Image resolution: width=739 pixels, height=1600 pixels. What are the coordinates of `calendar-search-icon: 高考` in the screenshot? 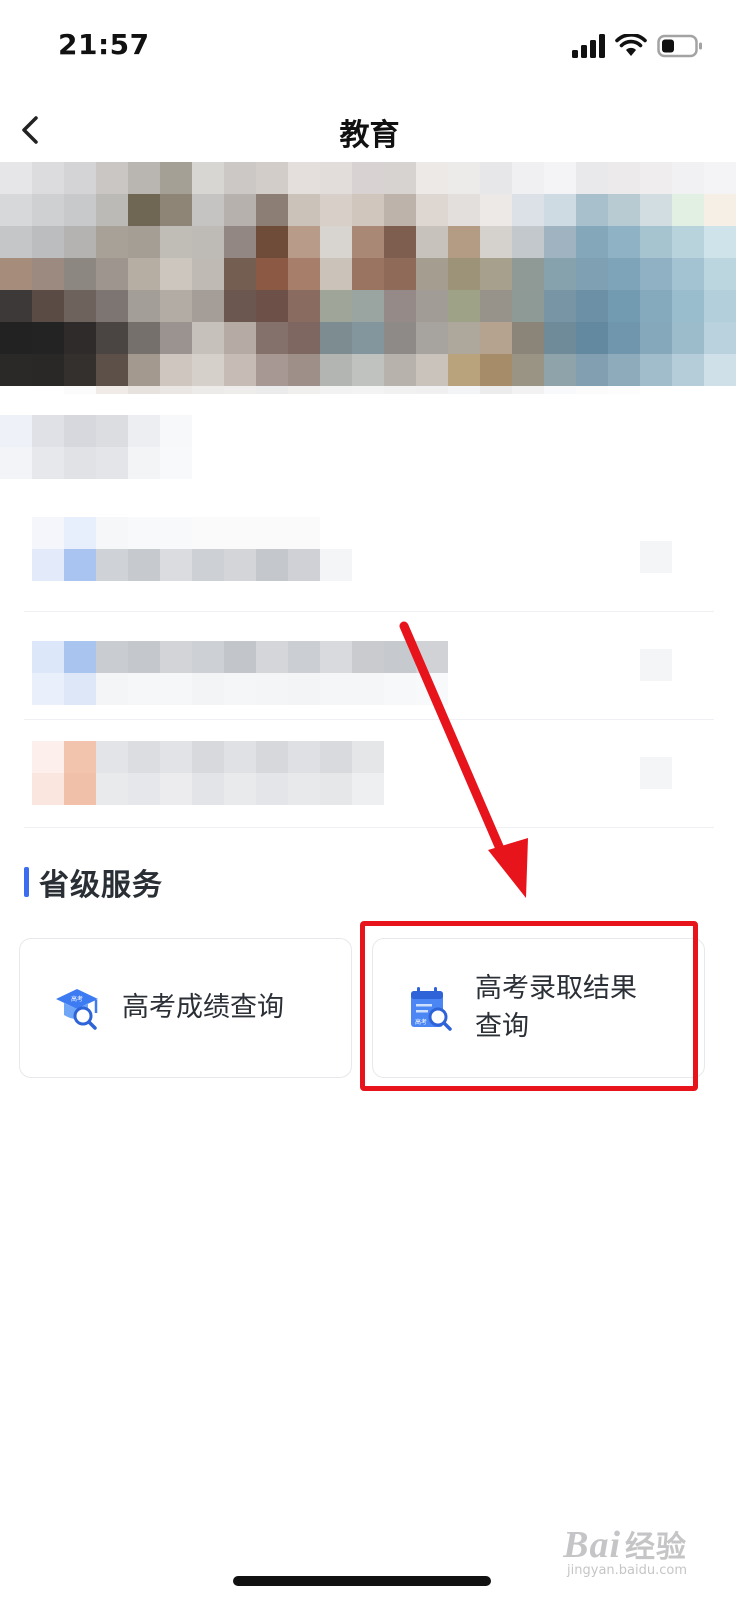 It's located at (431, 1009).